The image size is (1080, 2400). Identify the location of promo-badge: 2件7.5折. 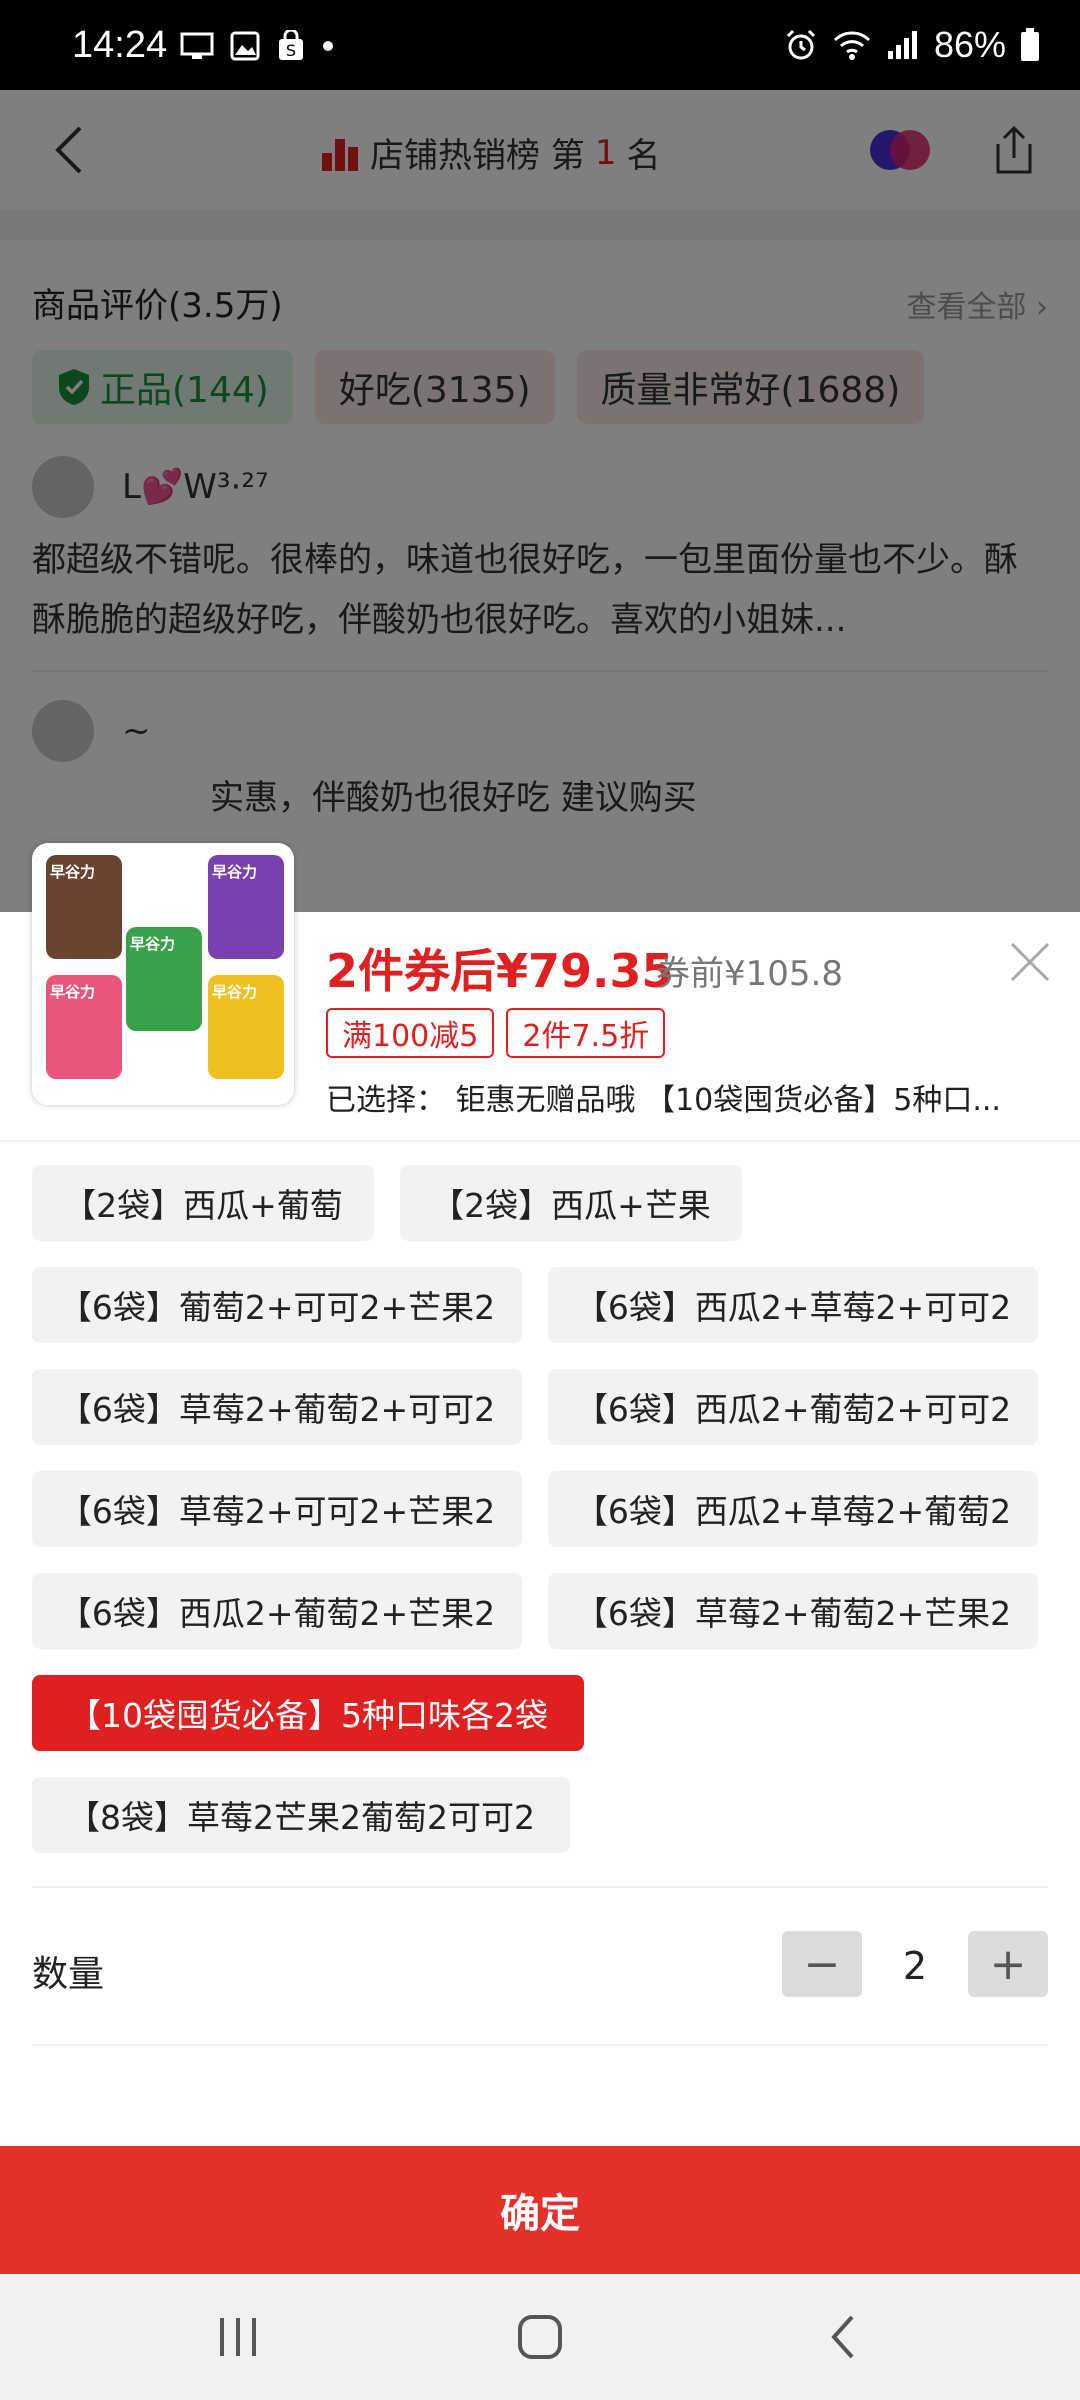
(586, 1033).